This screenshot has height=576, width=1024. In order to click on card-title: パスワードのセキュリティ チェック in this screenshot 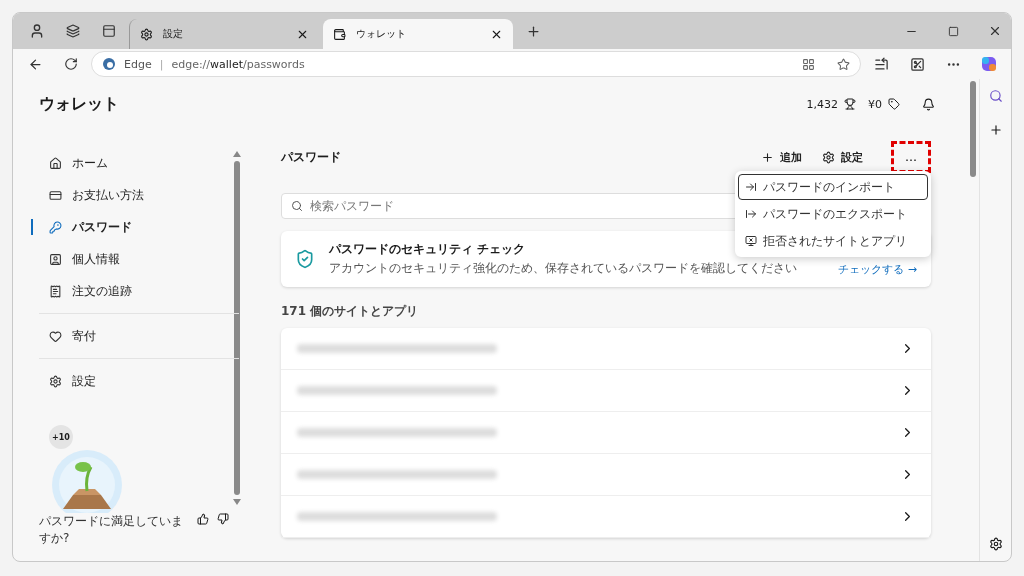, I will do `click(427, 249)`.